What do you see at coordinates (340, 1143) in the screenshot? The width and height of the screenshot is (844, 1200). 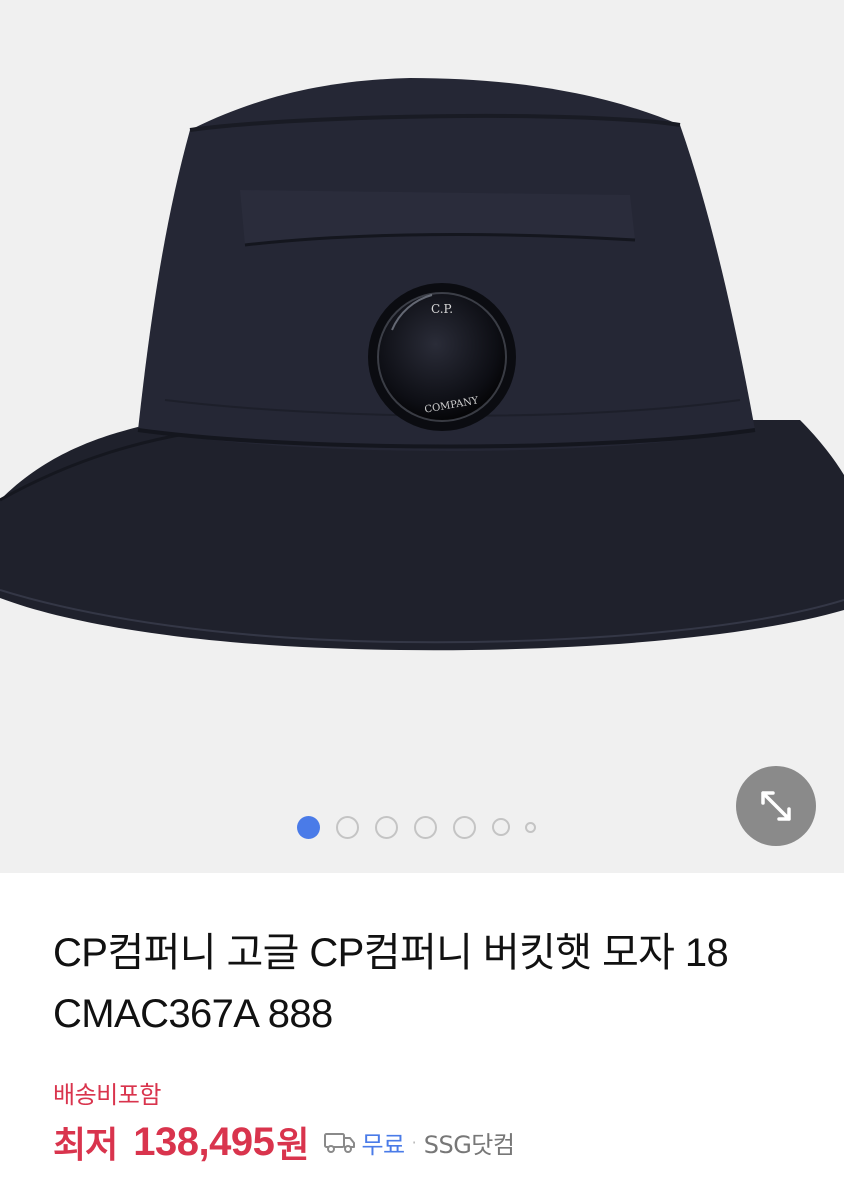 I see `truck-icon` at bounding box center [340, 1143].